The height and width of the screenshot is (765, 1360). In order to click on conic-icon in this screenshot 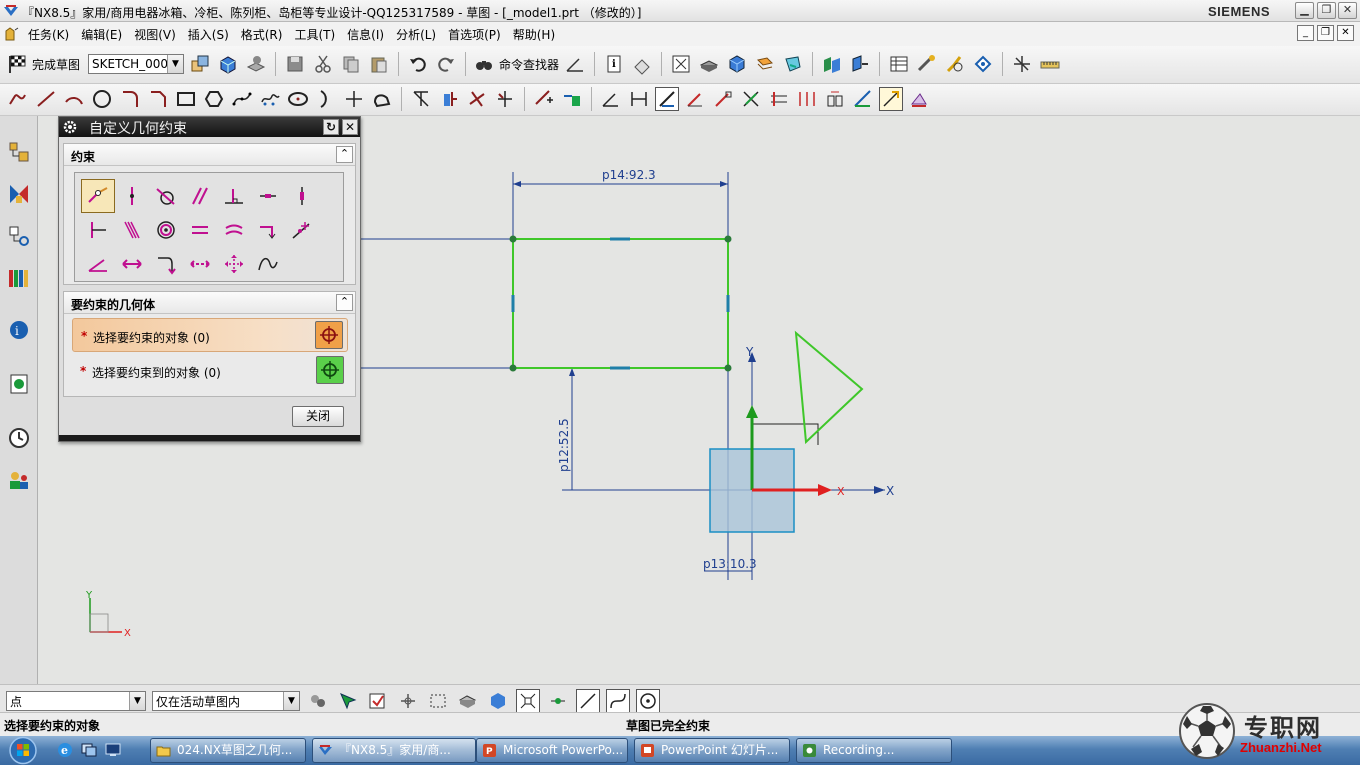, I will do `click(326, 99)`.